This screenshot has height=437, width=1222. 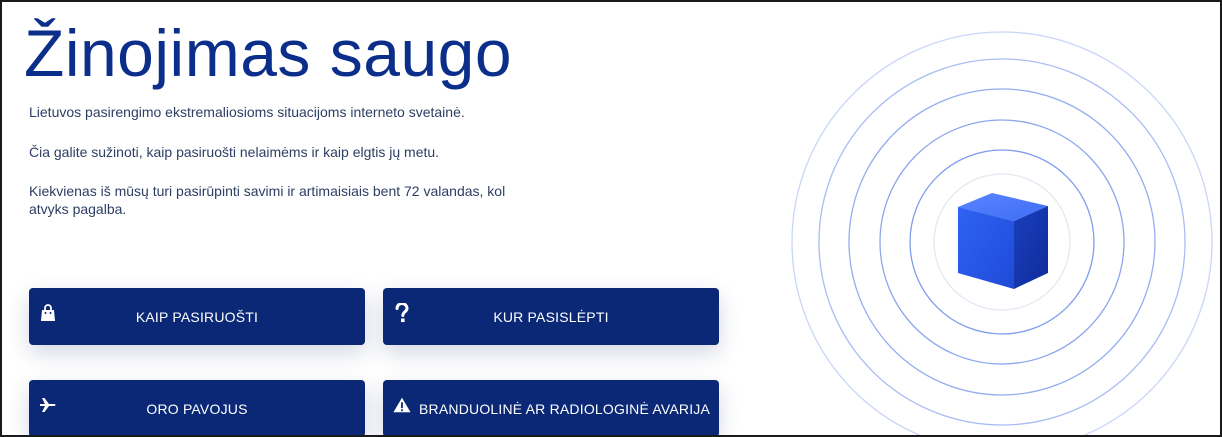 I want to click on shelter-button-label: KUR PASISLĖPTI, so click(x=551, y=316).